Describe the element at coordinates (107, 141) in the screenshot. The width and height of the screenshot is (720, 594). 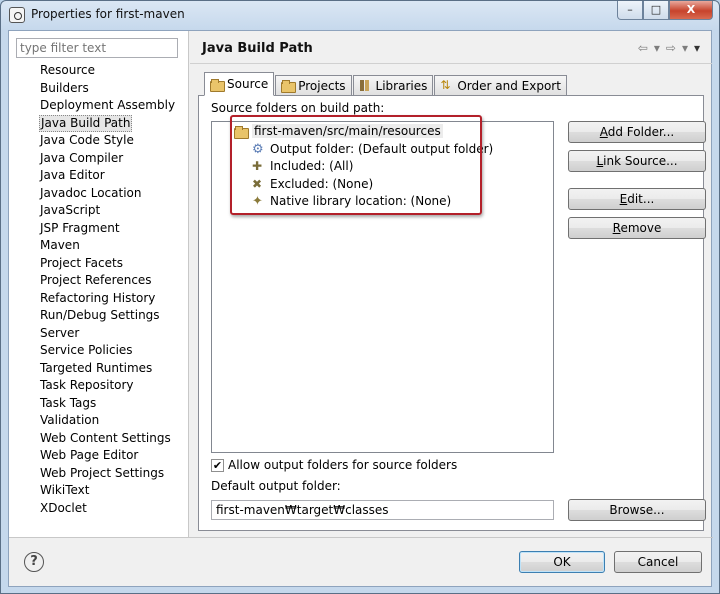
I see `nav-item-java-code-style: Java Code Style` at that location.